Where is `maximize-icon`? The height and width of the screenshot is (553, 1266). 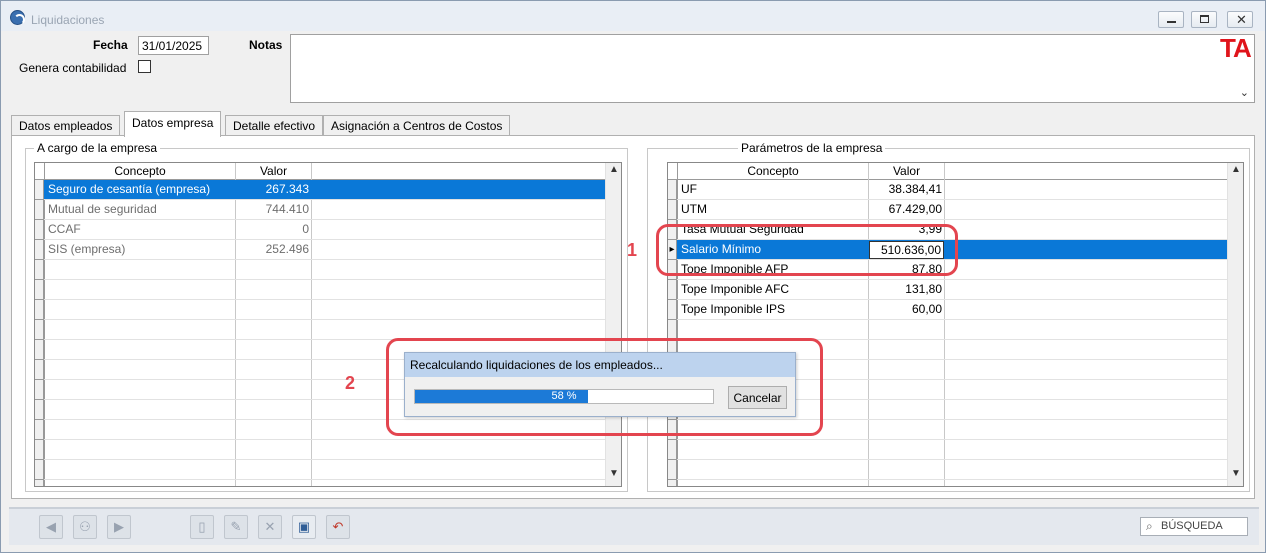 maximize-icon is located at coordinates (1204, 19).